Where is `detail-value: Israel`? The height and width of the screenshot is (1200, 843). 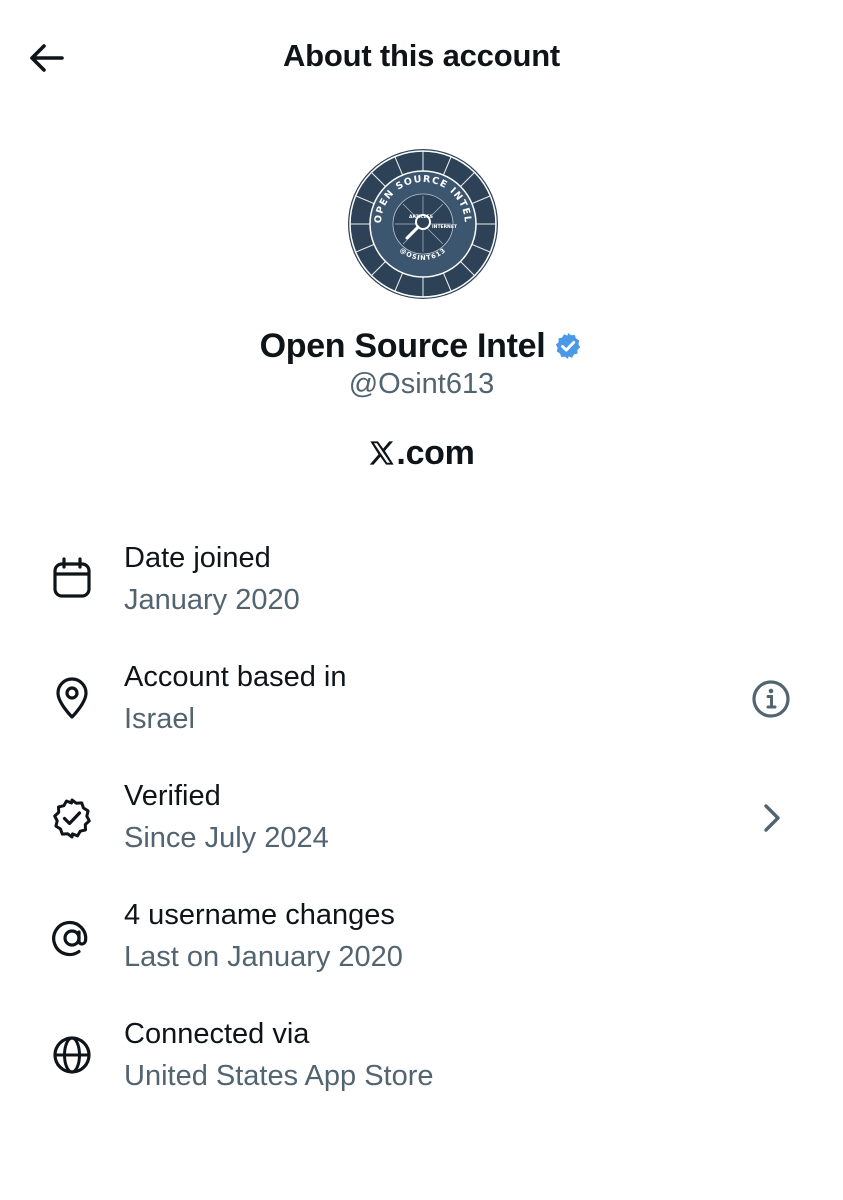
detail-value: Israel is located at coordinates (159, 719).